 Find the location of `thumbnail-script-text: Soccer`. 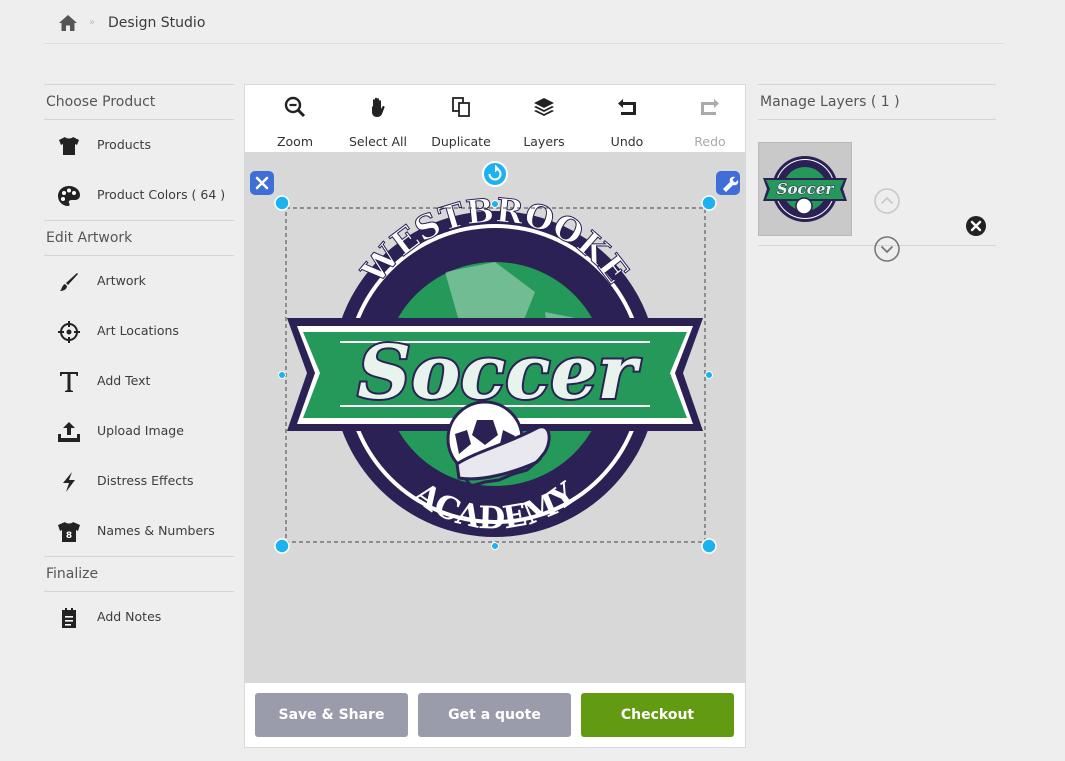

thumbnail-script-text: Soccer is located at coordinates (806, 189).